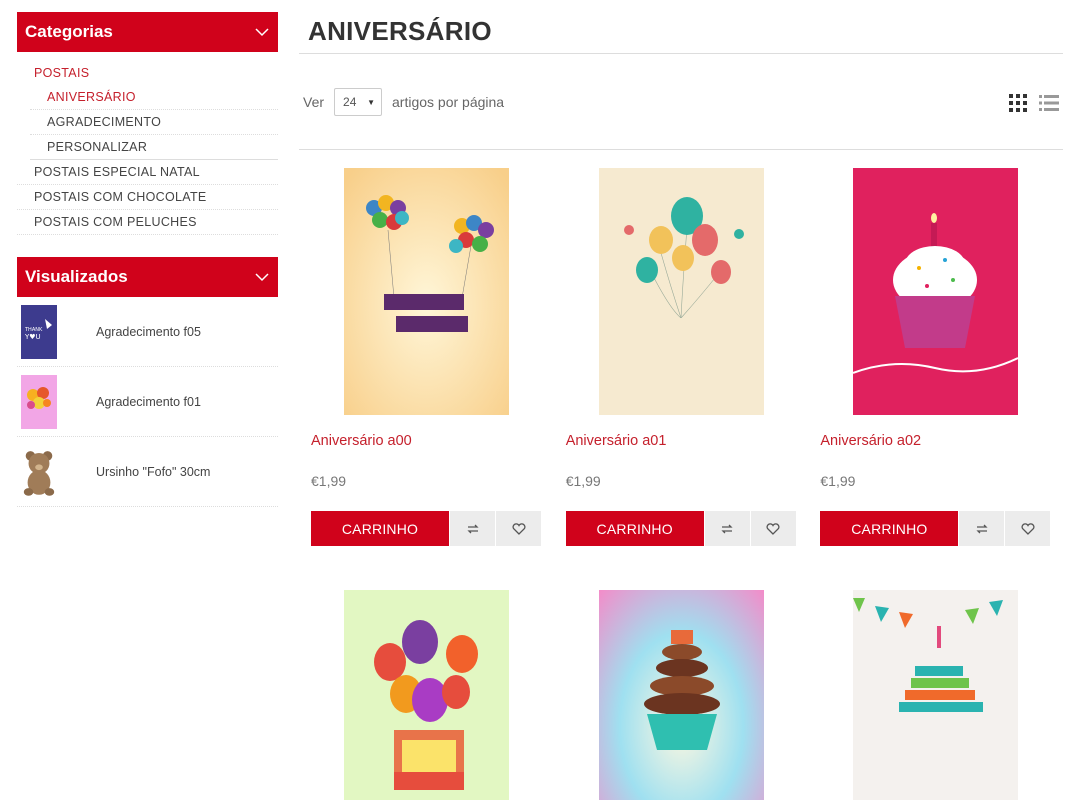 The height and width of the screenshot is (800, 1084). Describe the element at coordinates (62, 72) in the screenshot. I see `category-label: POSTAIS` at that location.